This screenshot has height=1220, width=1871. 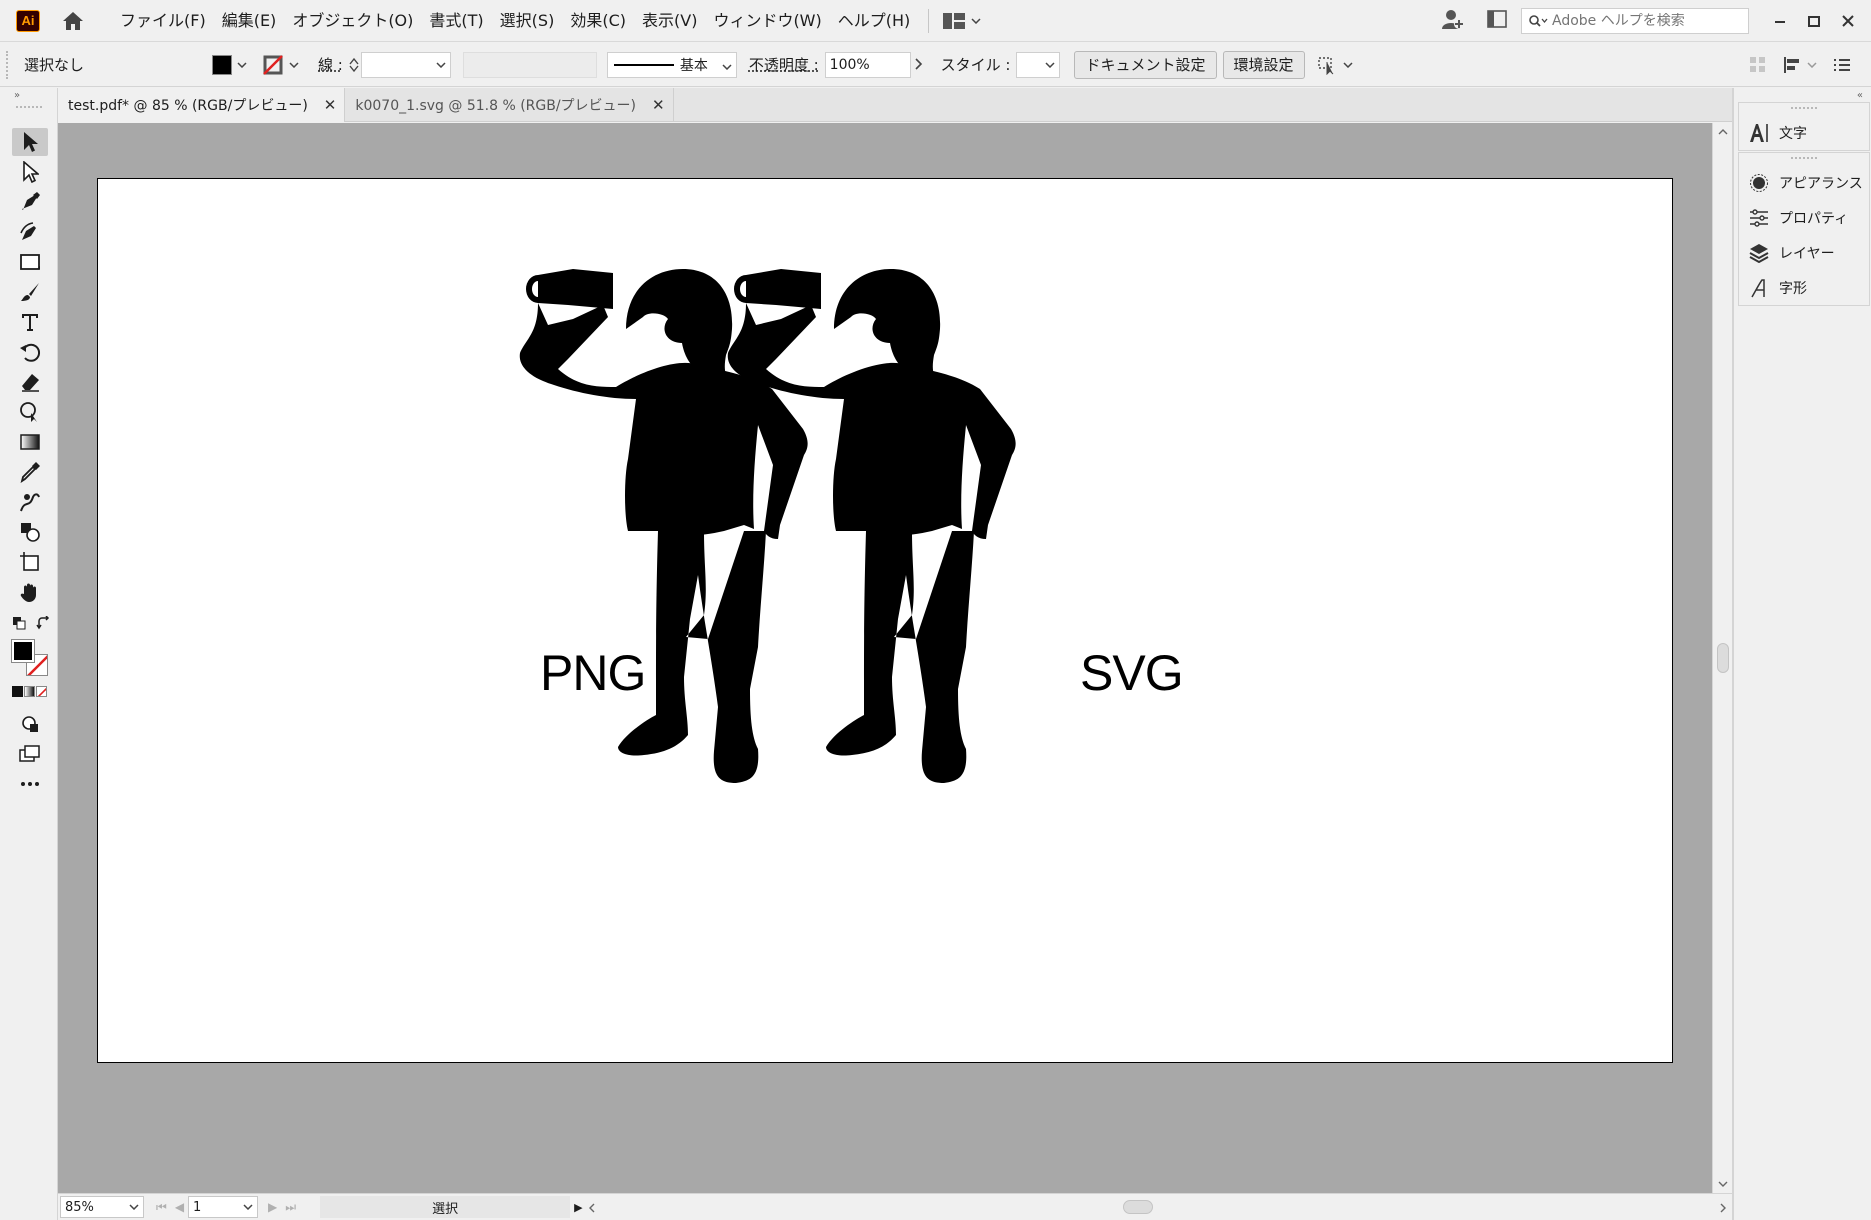 What do you see at coordinates (102, 1207) in the screenshot?
I see `zoom-level-field: 85%` at bounding box center [102, 1207].